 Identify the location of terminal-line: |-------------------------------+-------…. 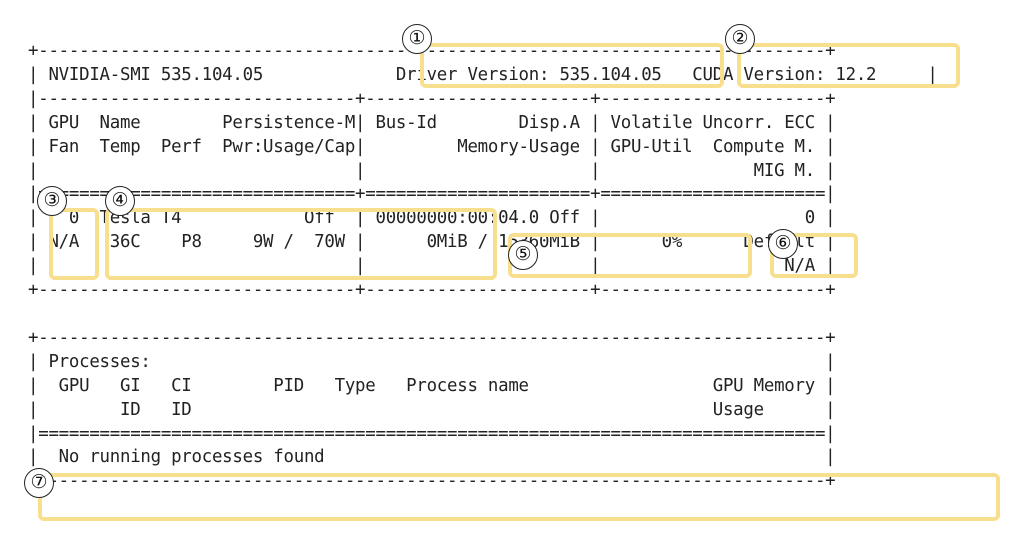
(432, 98).